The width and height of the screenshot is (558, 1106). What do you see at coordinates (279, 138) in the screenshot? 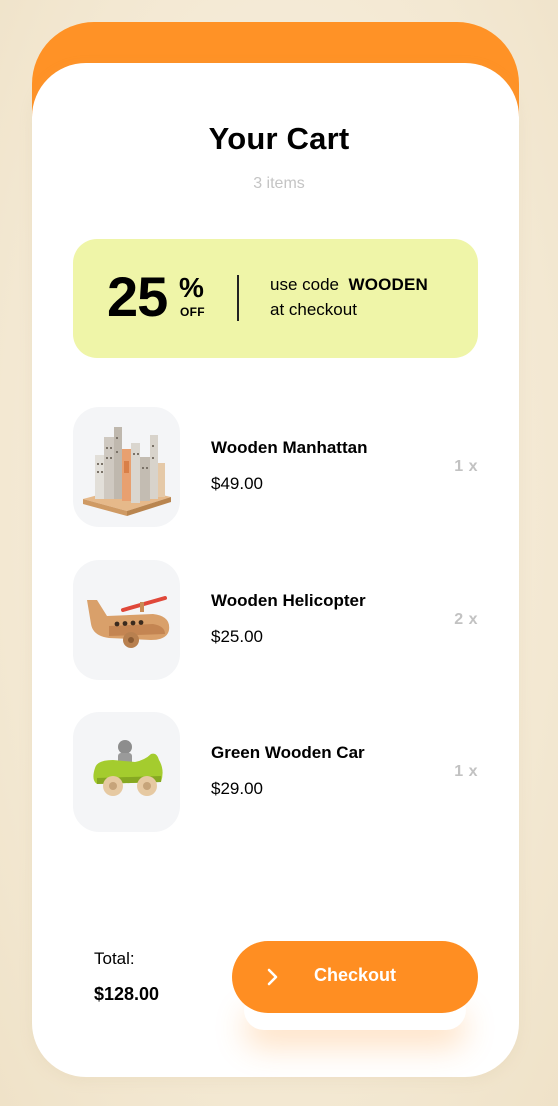
I see `page-title: Your Cart` at bounding box center [279, 138].